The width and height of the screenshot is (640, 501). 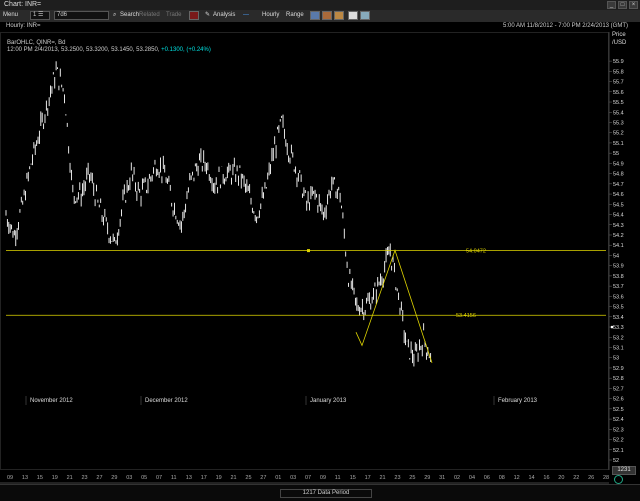 What do you see at coordinates (618, 195) in the screenshot?
I see `y-tick-label: 54.6` at bounding box center [618, 195].